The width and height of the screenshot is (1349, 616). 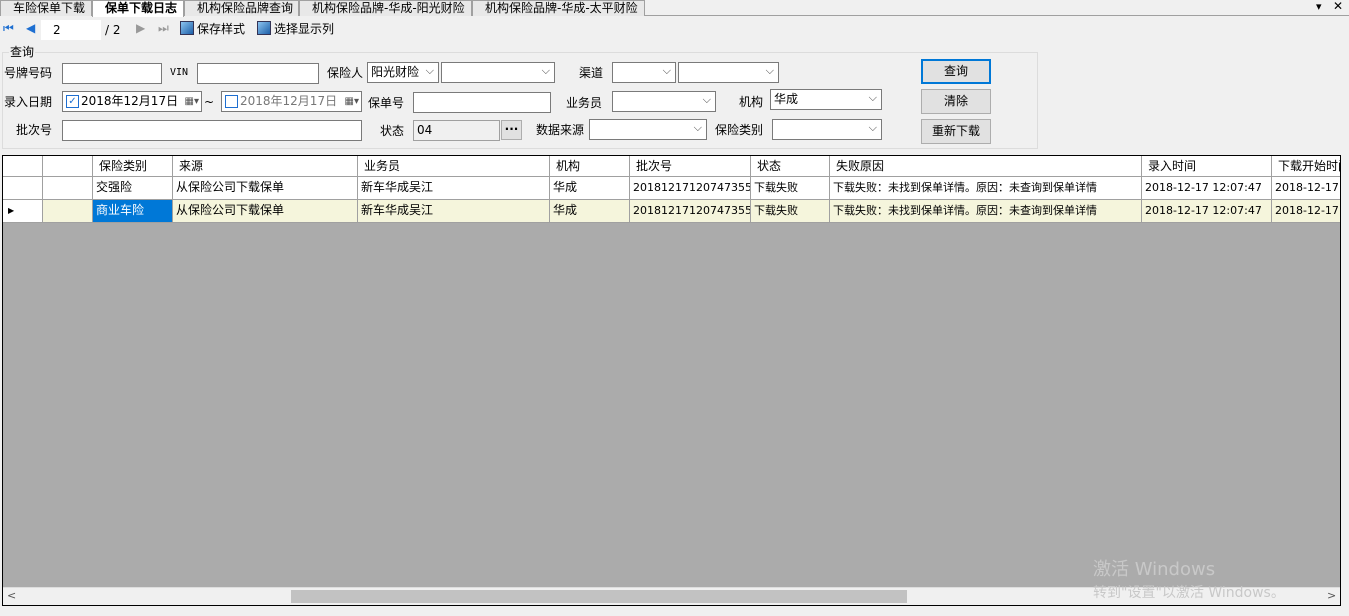 I want to click on prev-page-icon: ◀, so click(x=30, y=28).